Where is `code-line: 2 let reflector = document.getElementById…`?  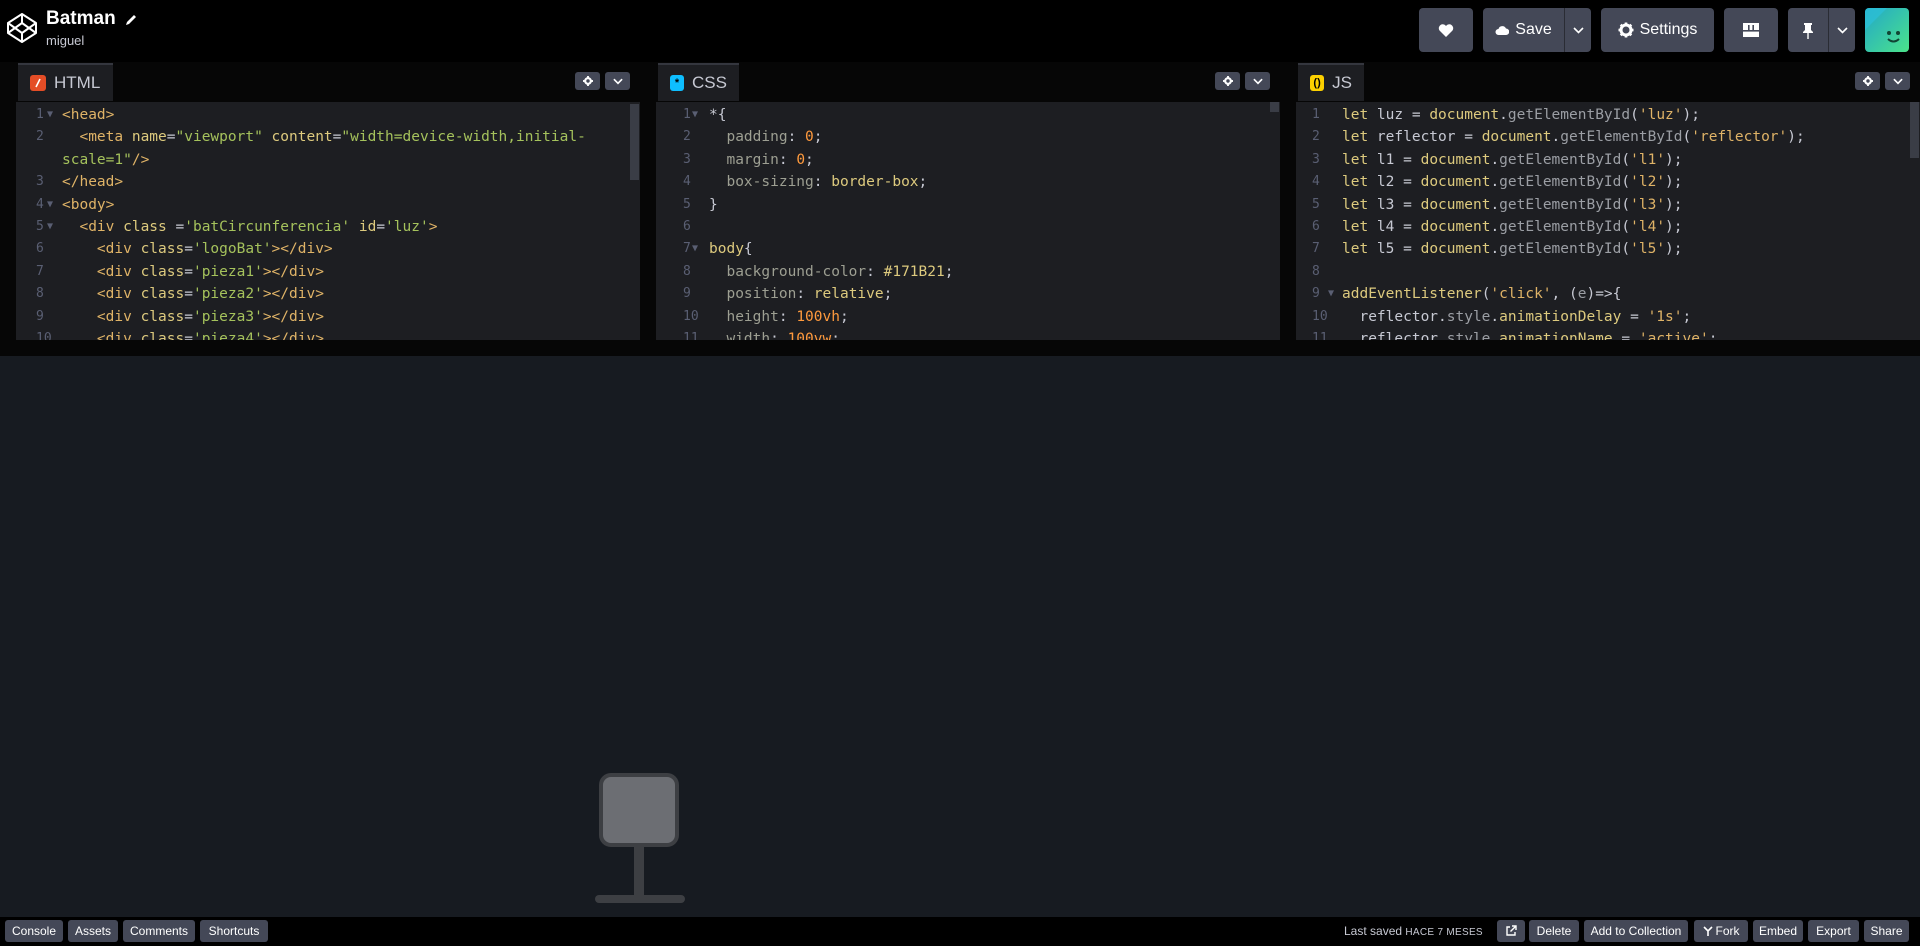
code-line: 2 let reflector = document.getElementById… is located at coordinates (1608, 137).